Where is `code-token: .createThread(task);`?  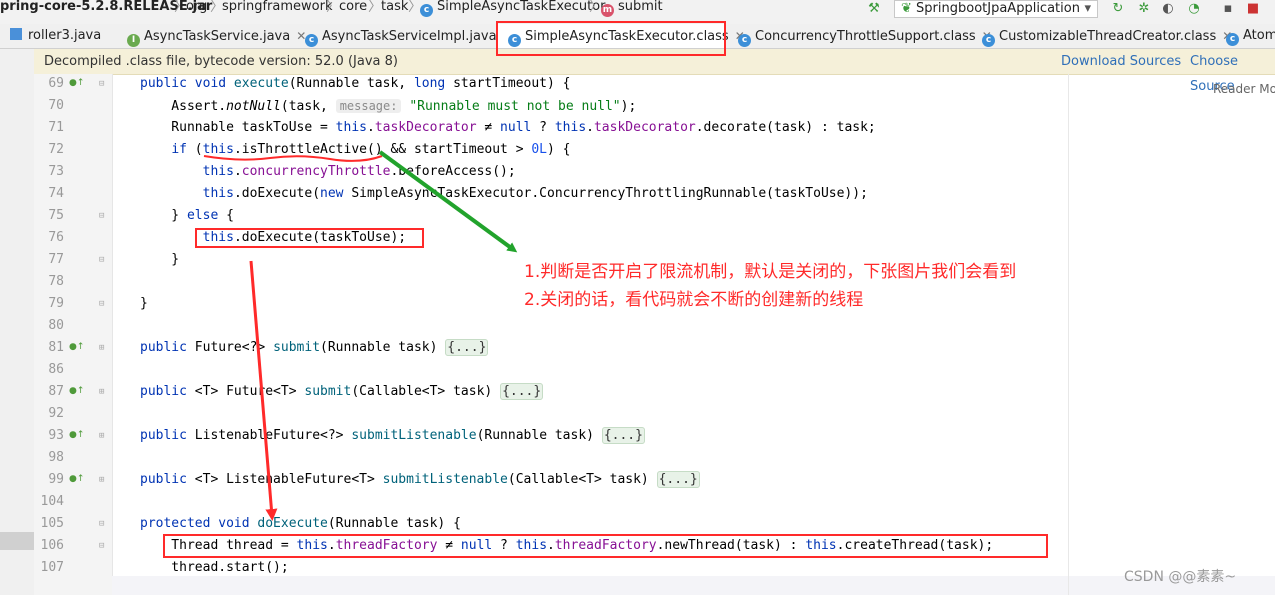
code-token: .createThread(task); is located at coordinates (915, 545).